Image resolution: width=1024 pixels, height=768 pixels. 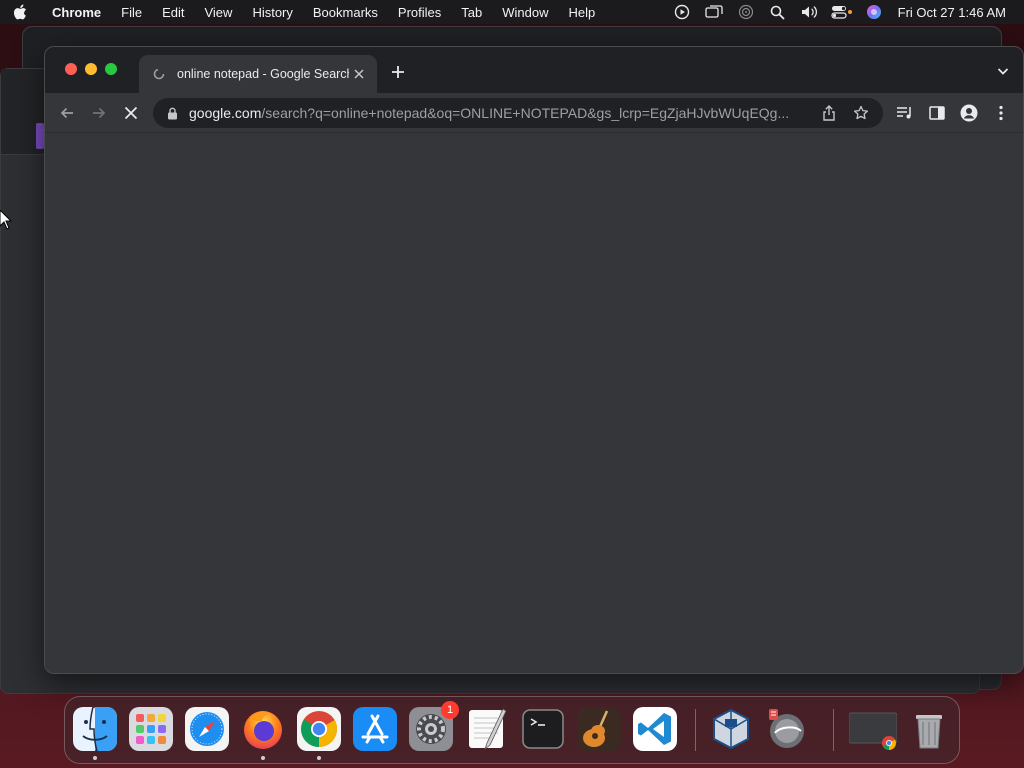 What do you see at coordinates (159, 74) in the screenshot?
I see `loading-favicon-icon` at bounding box center [159, 74].